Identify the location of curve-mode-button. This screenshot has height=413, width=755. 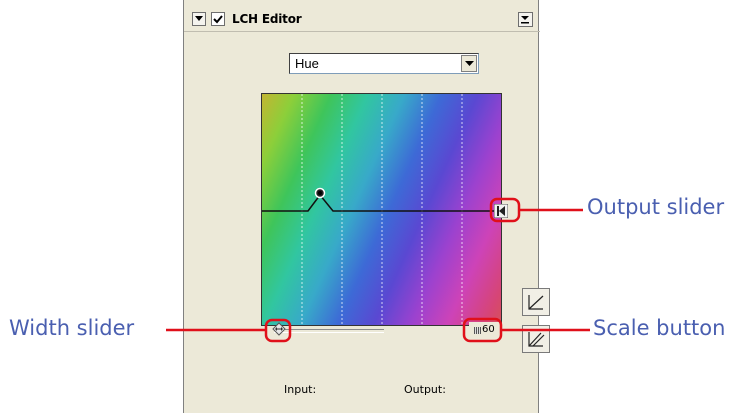
(536, 302).